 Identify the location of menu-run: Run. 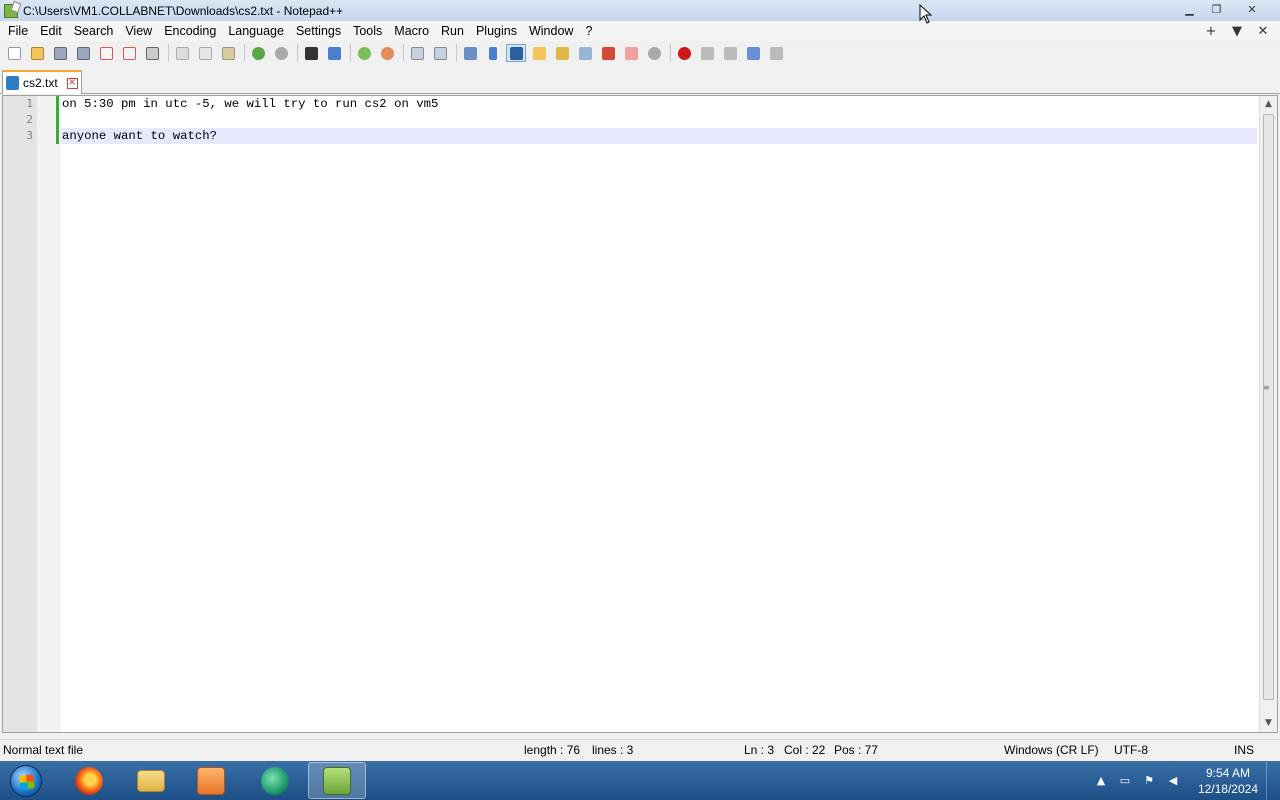
(452, 31).